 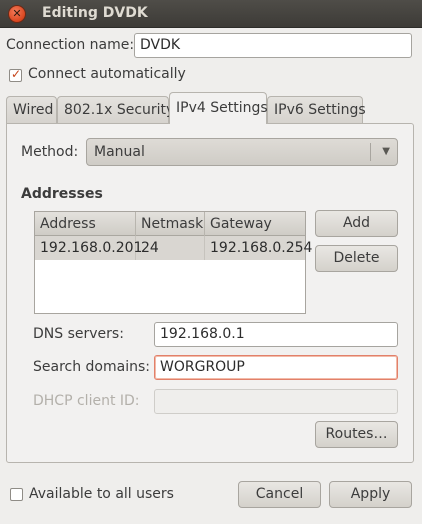 What do you see at coordinates (31, 109) in the screenshot?
I see `tab-wired: Wired` at bounding box center [31, 109].